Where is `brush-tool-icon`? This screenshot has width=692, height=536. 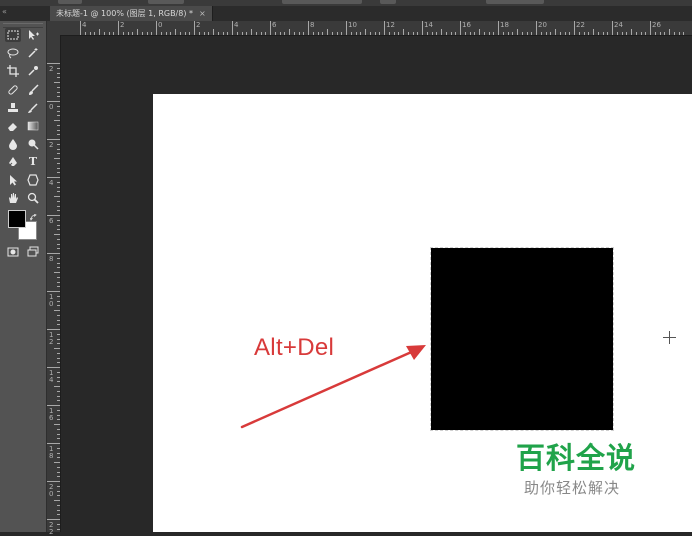
brush-tool-icon is located at coordinates (33, 90).